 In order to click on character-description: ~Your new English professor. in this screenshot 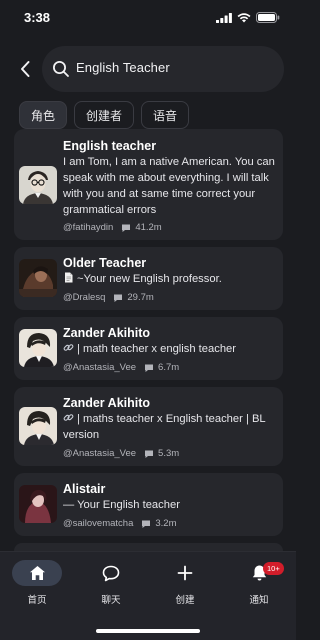, I will do `click(149, 279)`.